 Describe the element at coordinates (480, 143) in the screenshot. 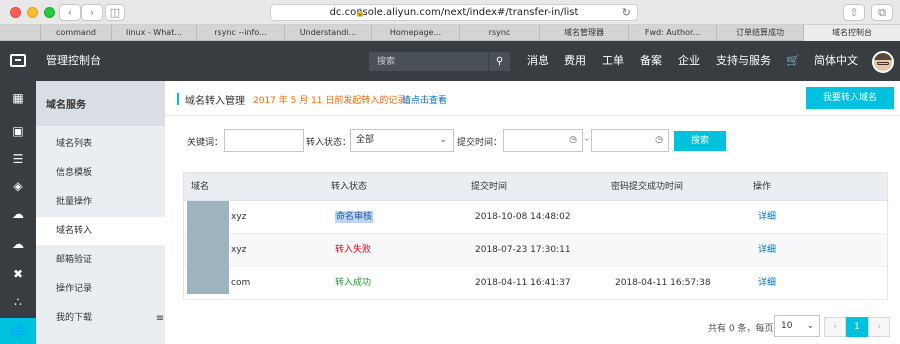

I see `submit-time-label: 提交时间：` at that location.